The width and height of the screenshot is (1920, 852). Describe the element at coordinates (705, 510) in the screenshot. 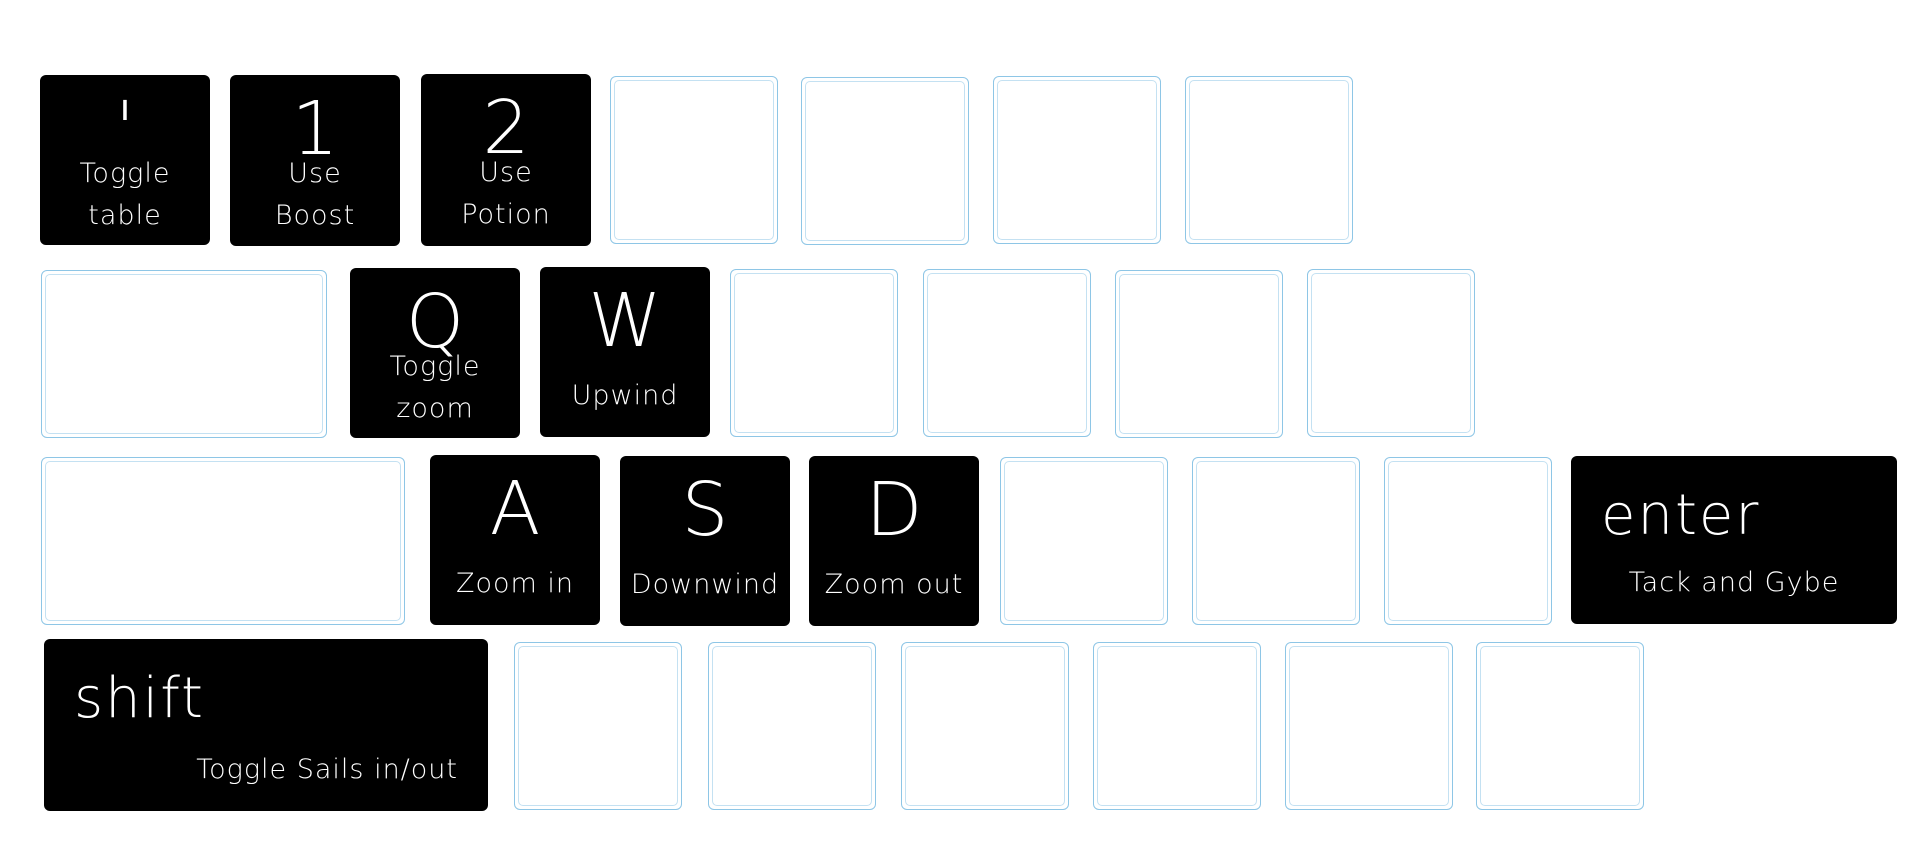

I see `key-s-glyph: S` at that location.